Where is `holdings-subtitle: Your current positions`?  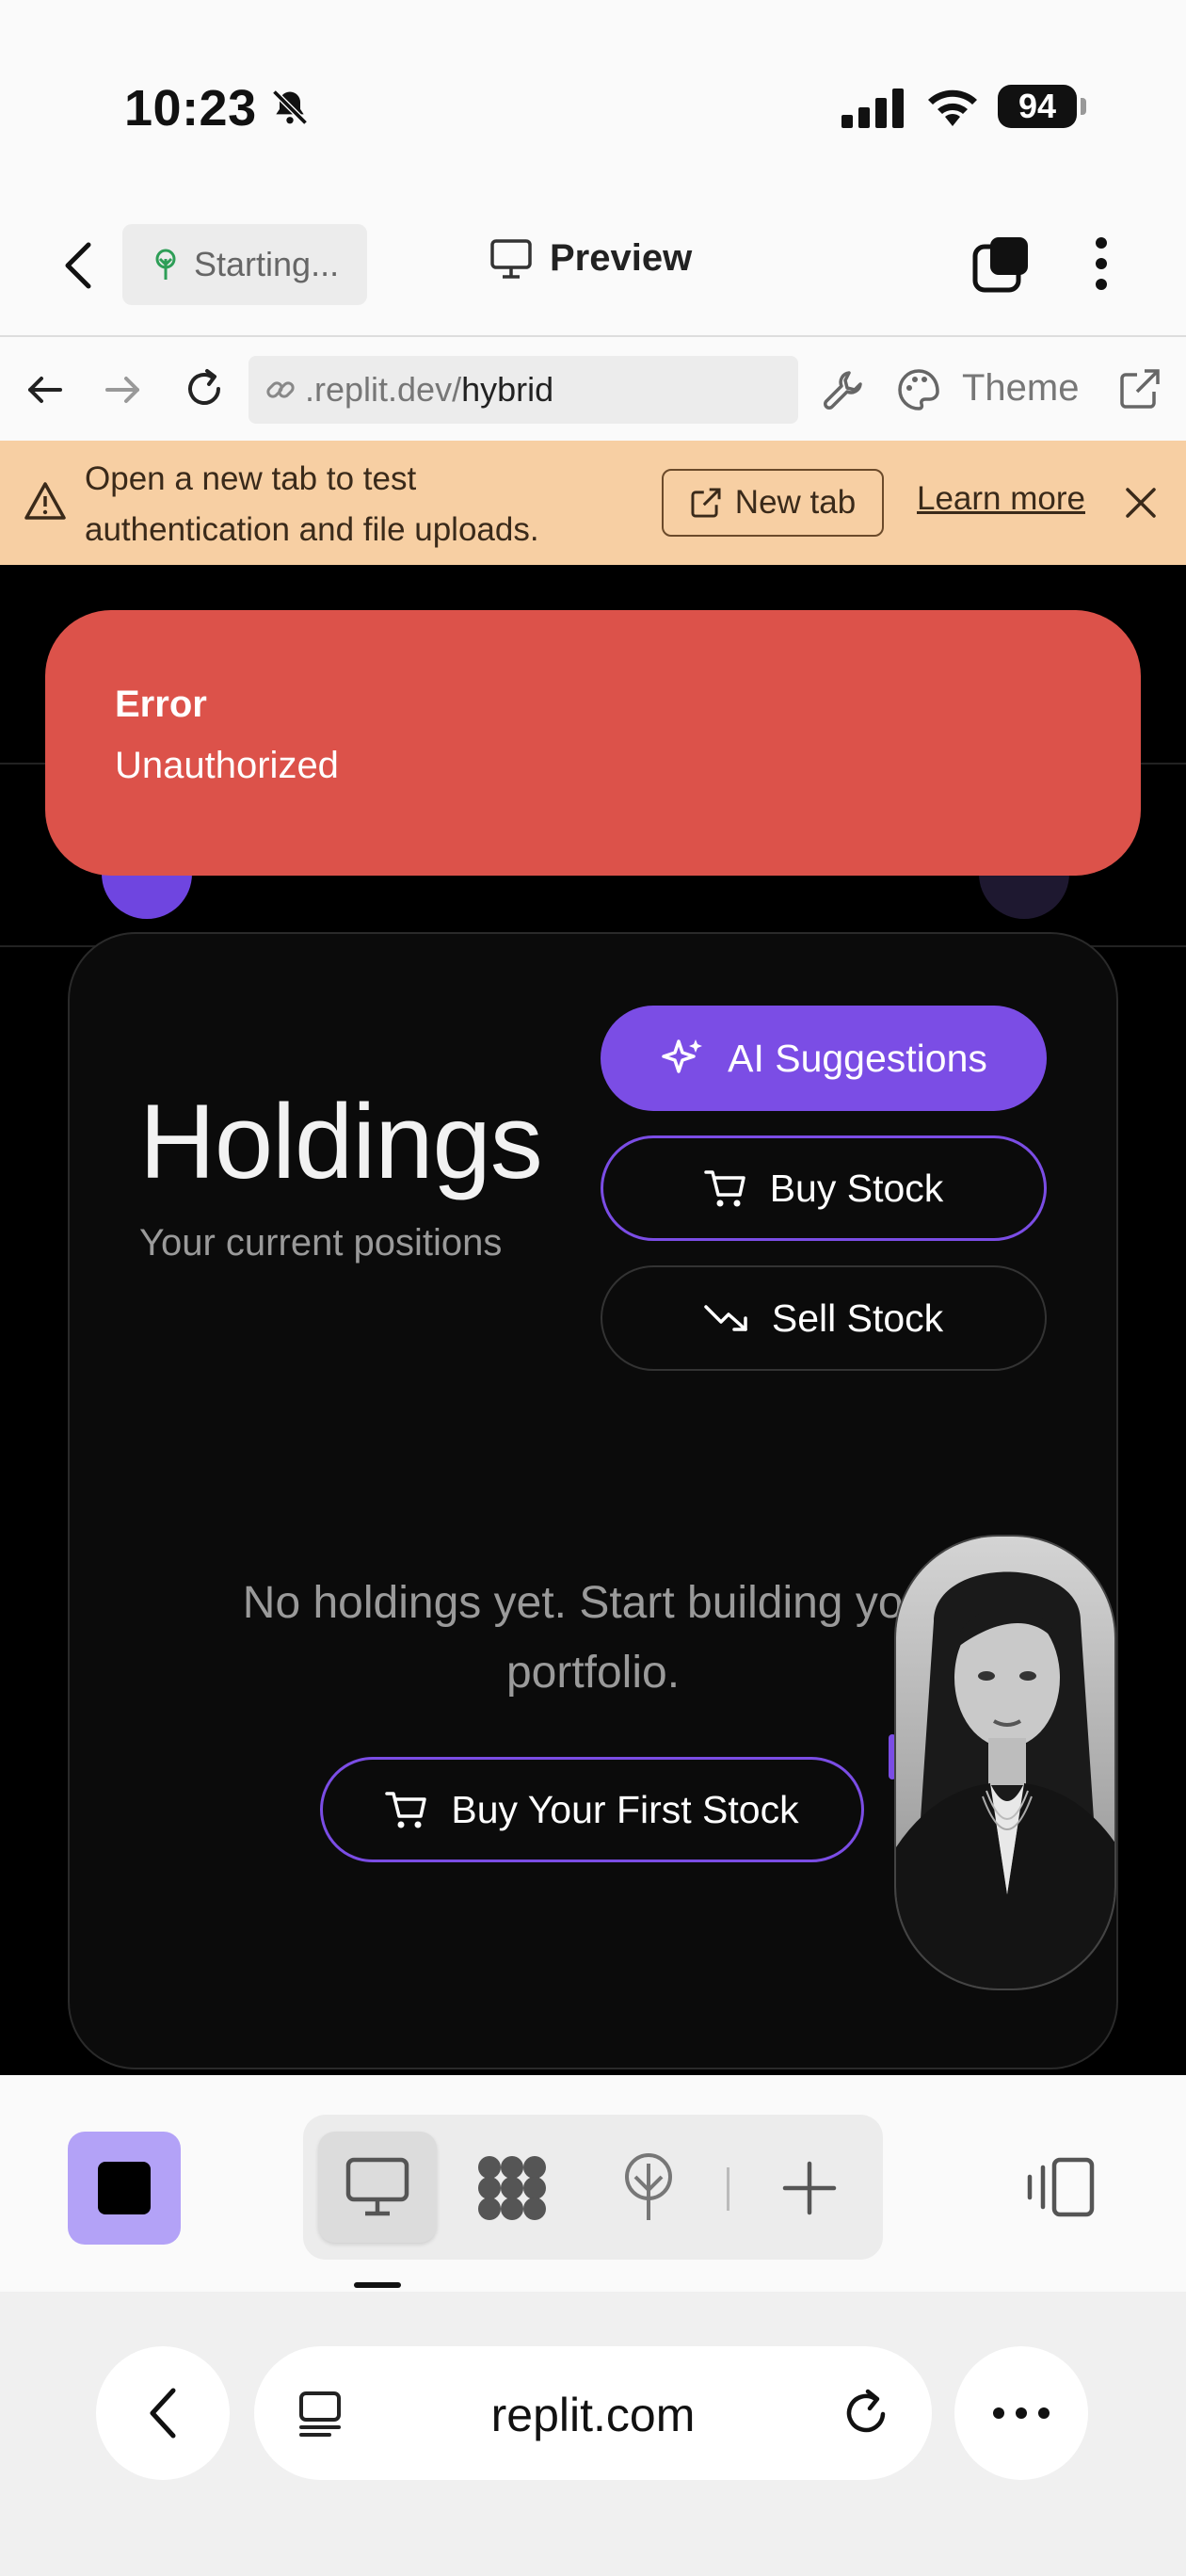
holdings-subtitle: Your current positions is located at coordinates (321, 1243).